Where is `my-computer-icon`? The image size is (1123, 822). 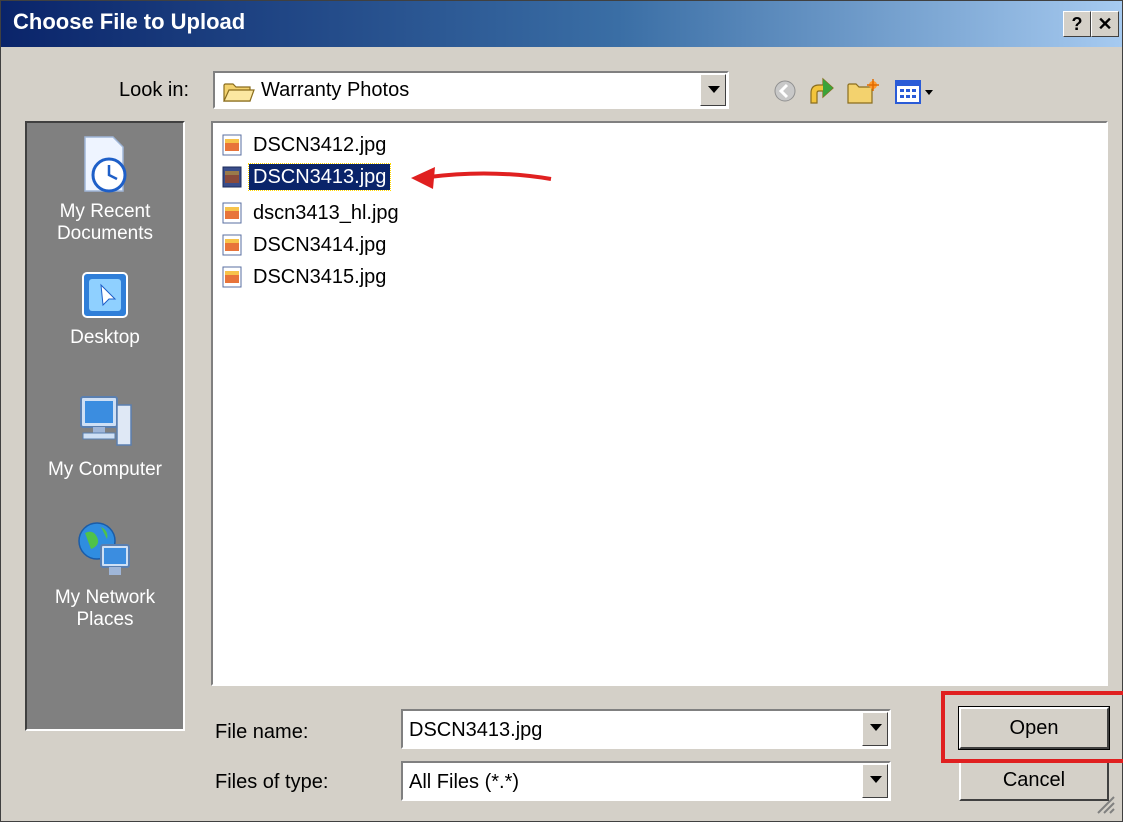 my-computer-icon is located at coordinates (106, 421).